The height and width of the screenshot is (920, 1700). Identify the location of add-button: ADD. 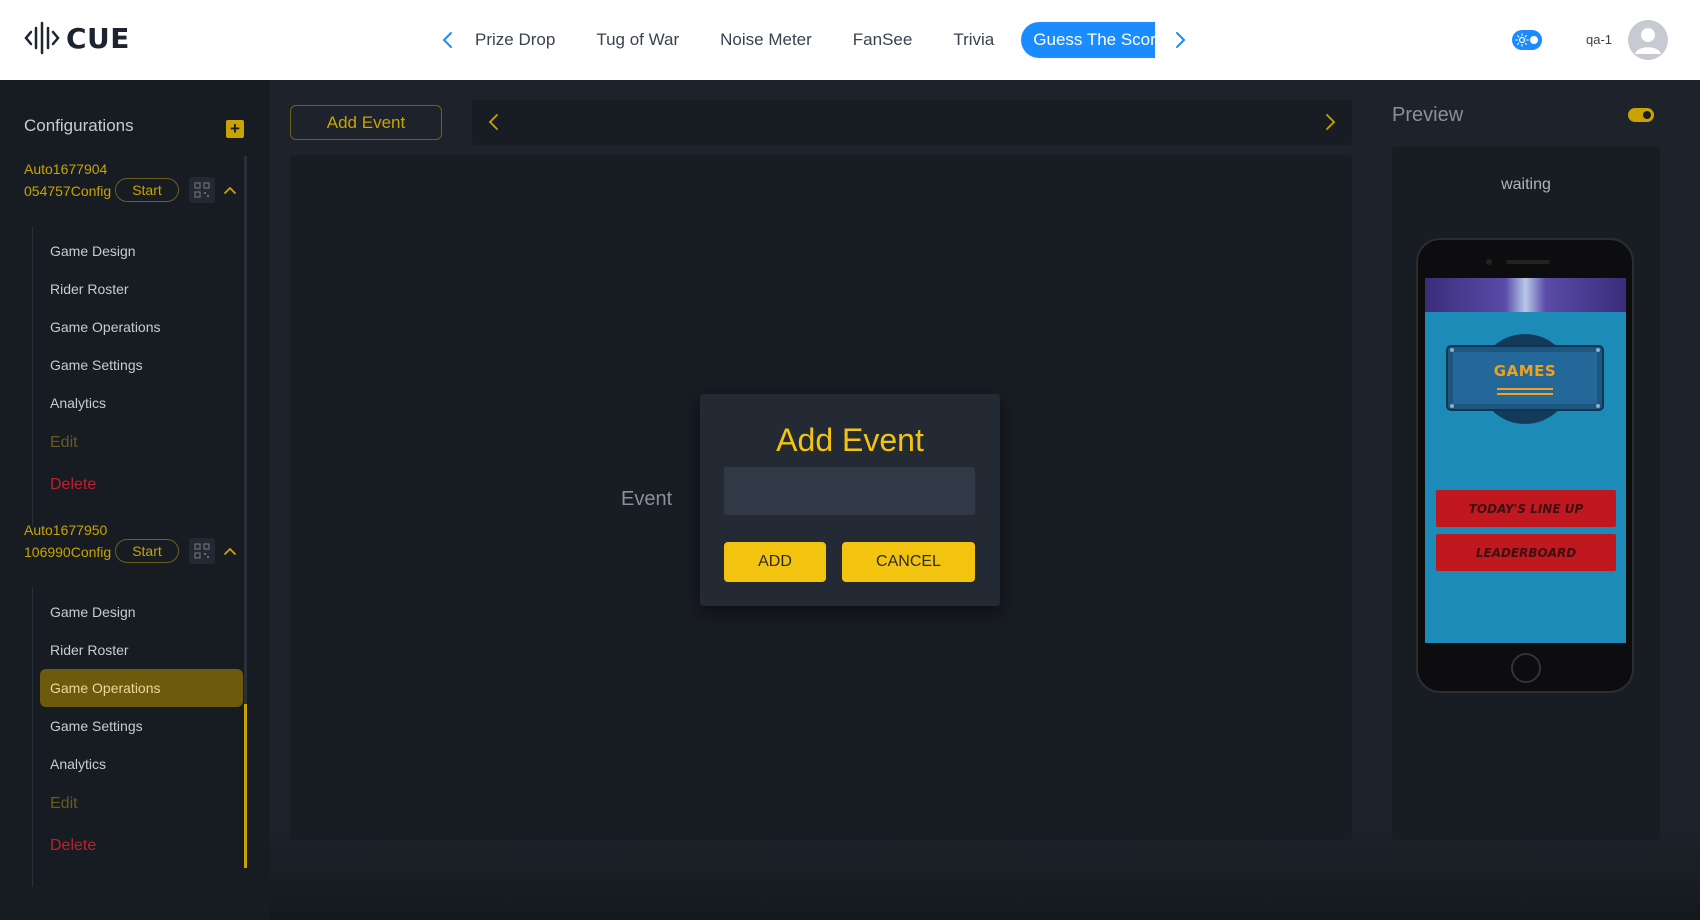
(775, 562).